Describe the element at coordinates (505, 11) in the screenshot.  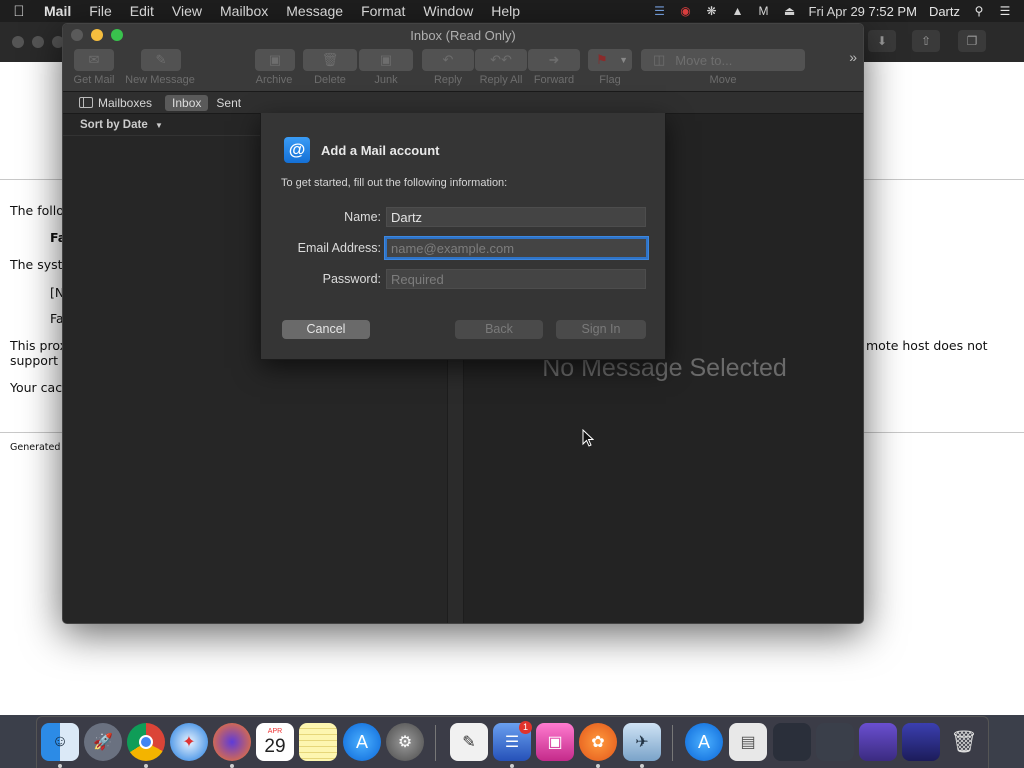
I see `menu-help: Help` at that location.